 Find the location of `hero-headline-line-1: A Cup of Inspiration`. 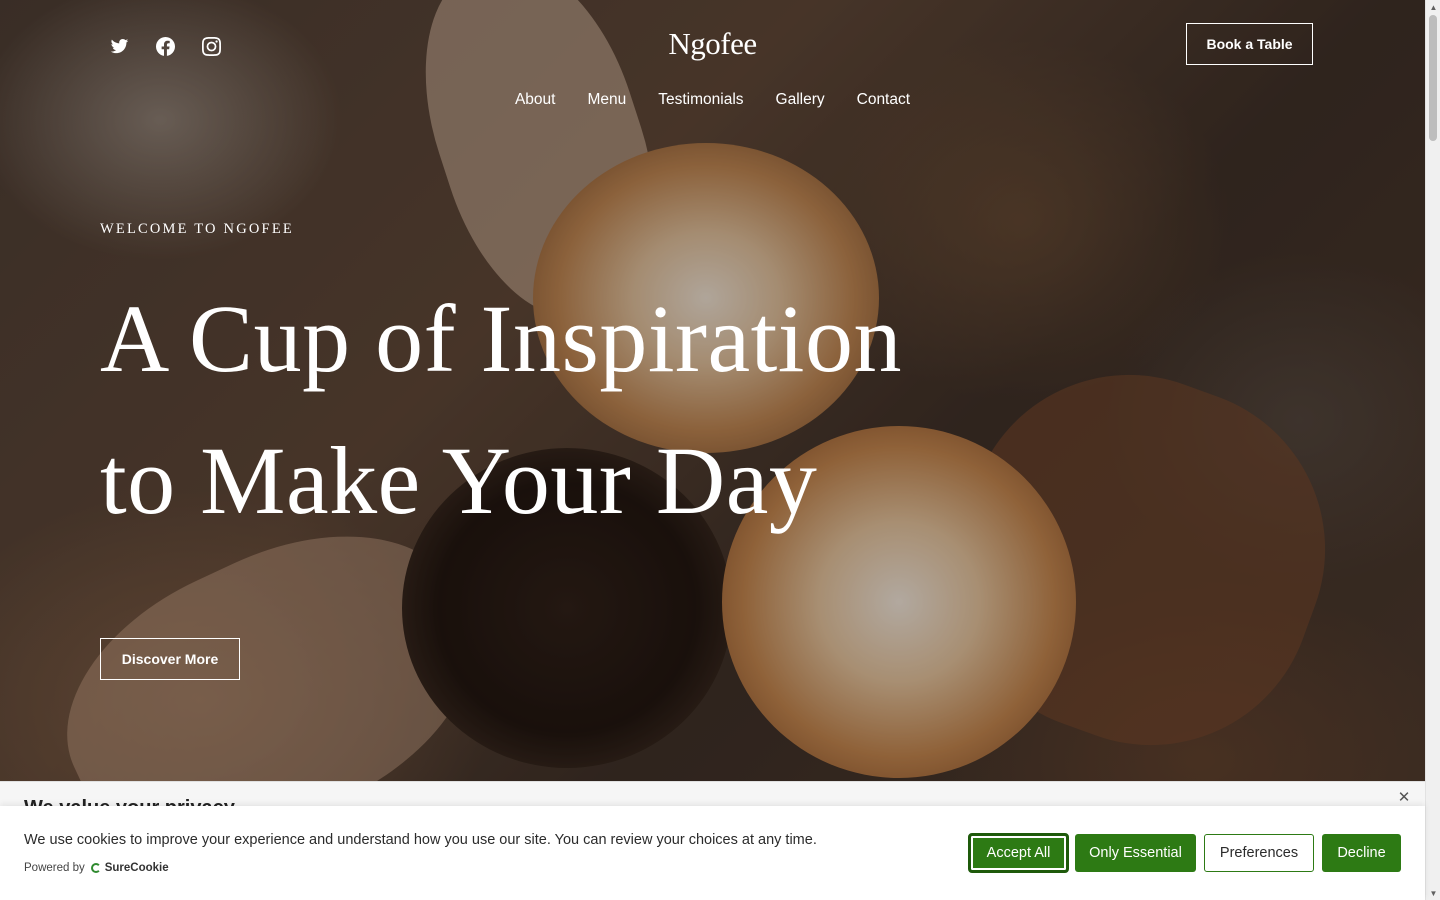

hero-headline-line-1: A Cup of Inspiration is located at coordinates (501, 338).